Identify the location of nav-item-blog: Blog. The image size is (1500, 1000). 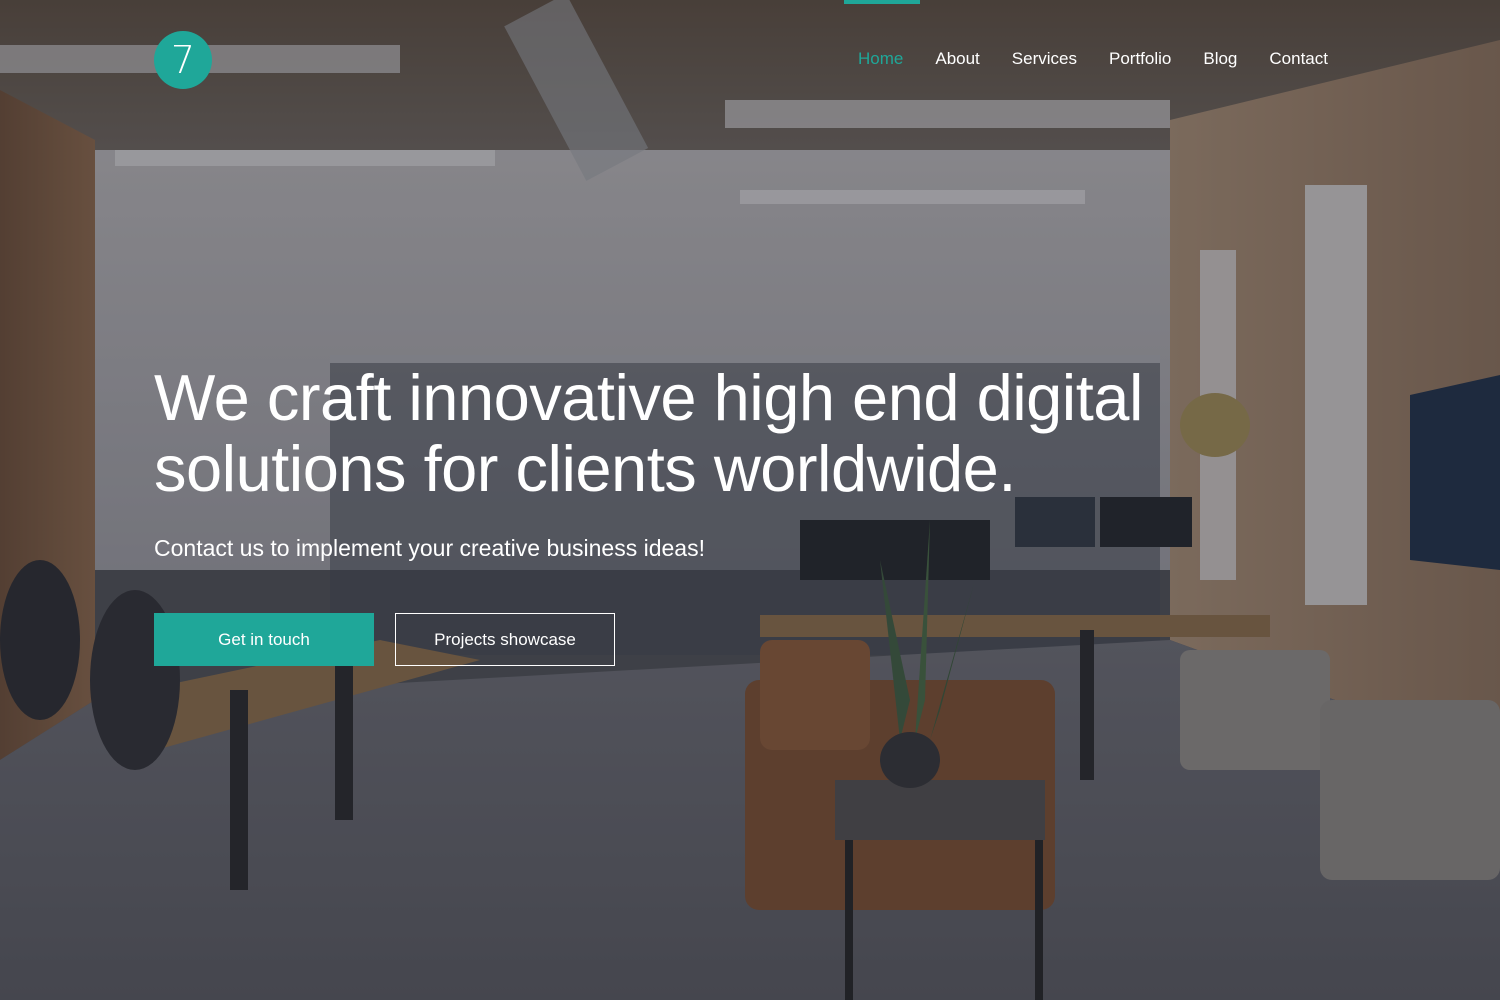
(1220, 59).